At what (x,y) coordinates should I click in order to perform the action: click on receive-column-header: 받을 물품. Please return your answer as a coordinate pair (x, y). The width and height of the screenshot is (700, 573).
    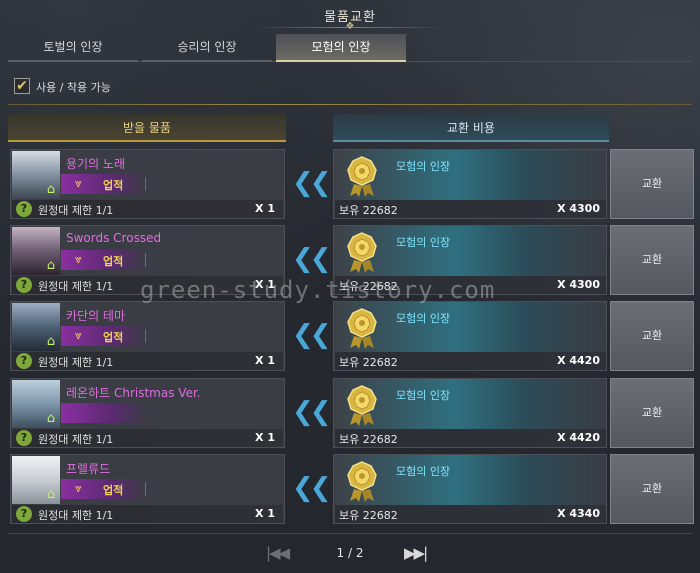
    Looking at the image, I should click on (147, 128).